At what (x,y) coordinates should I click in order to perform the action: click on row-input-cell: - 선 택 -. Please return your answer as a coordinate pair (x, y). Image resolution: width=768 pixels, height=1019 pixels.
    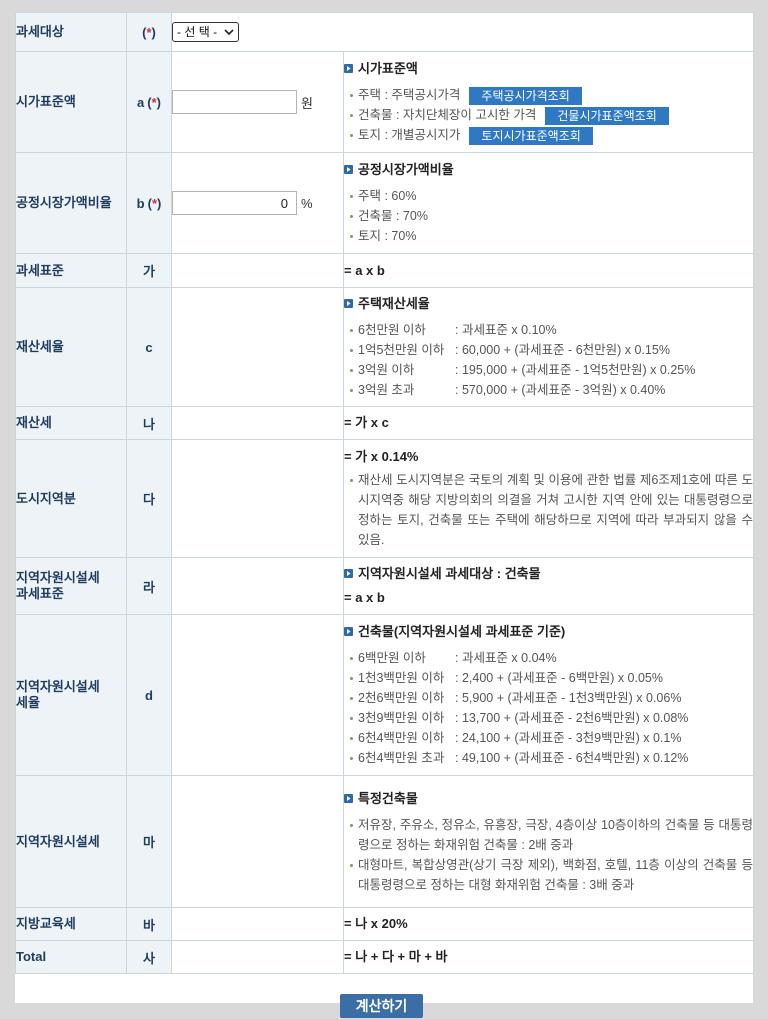
    Looking at the image, I should click on (462, 32).